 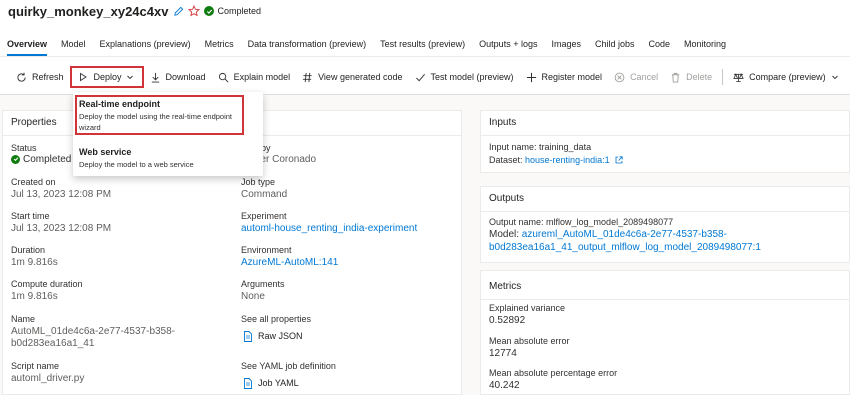 I want to click on tab-model: Model, so click(x=73, y=46).